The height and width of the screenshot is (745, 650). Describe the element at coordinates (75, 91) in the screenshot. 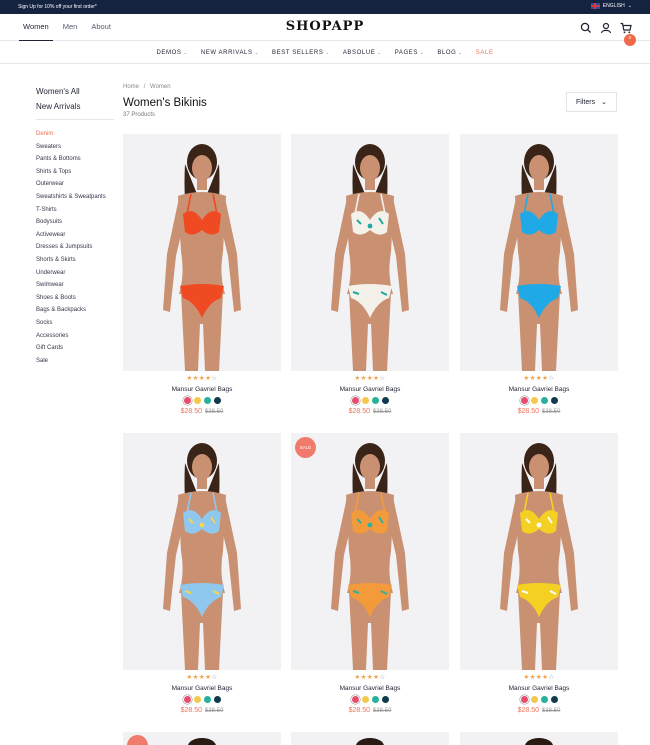

I see `sidebar-link-womens-all: Women's All` at that location.